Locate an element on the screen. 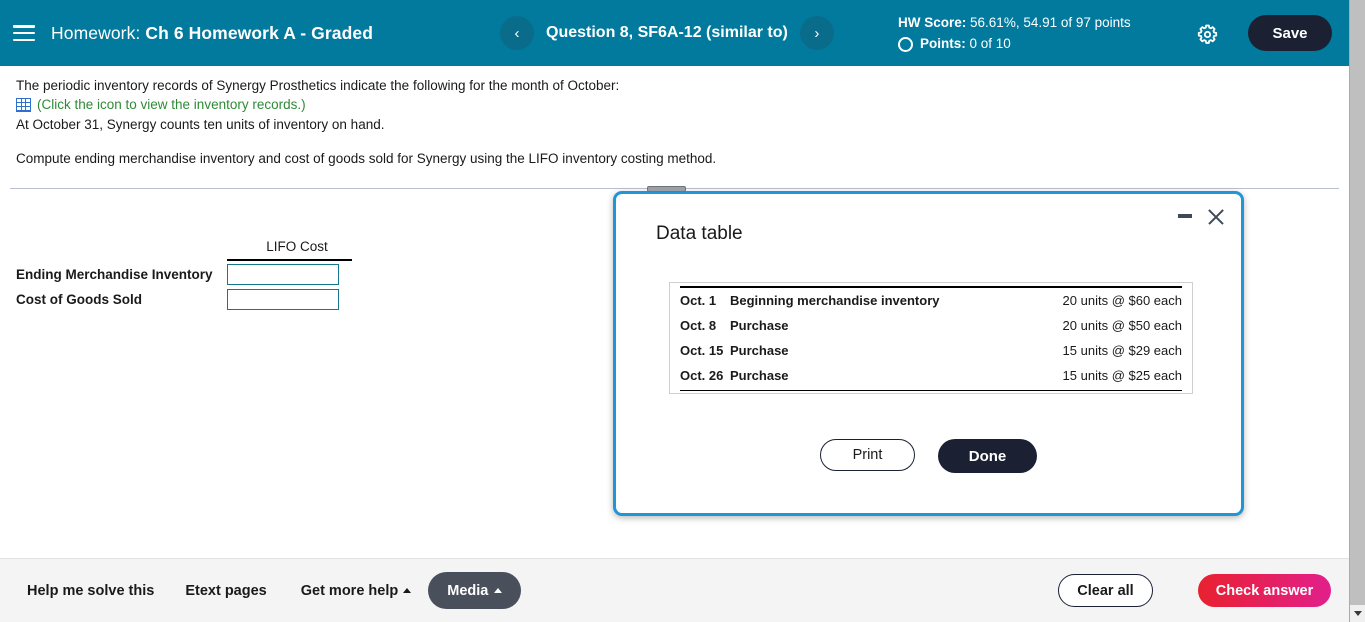 The height and width of the screenshot is (622, 1365). modal-title: Data table is located at coordinates (699, 233).